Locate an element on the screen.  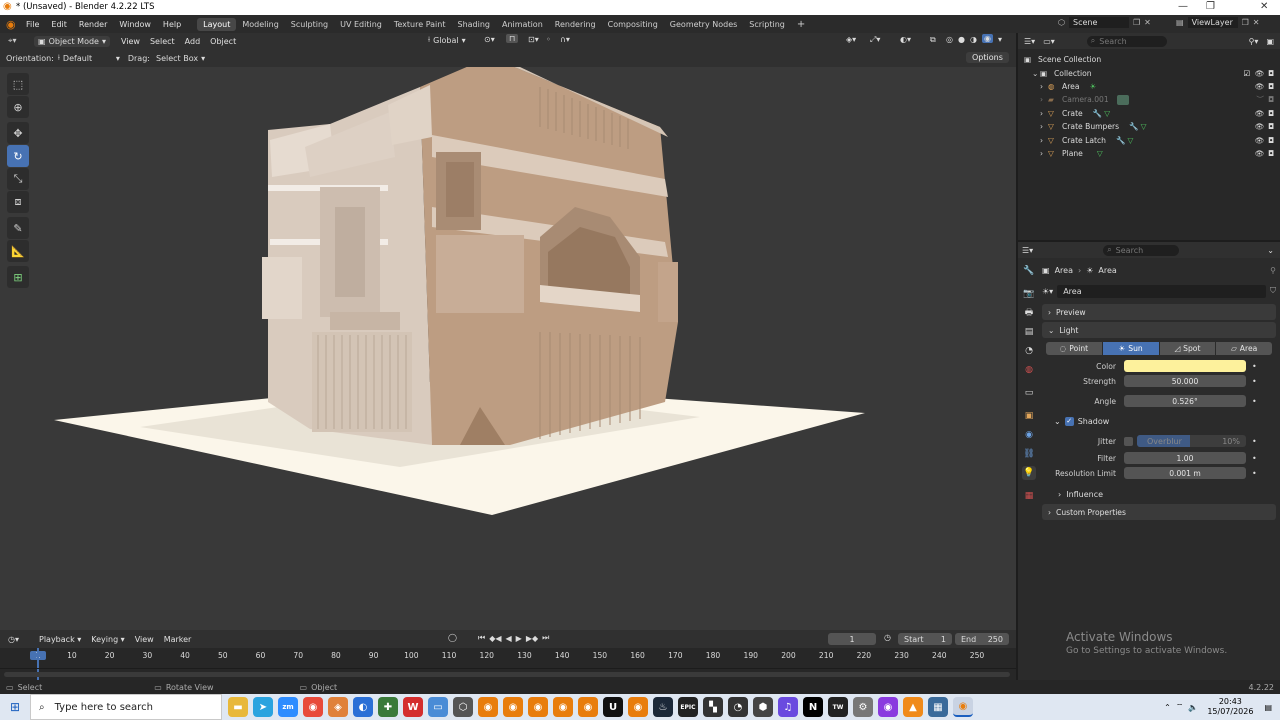
outliner-search-input: ⌕ Search is located at coordinates (1126, 41).